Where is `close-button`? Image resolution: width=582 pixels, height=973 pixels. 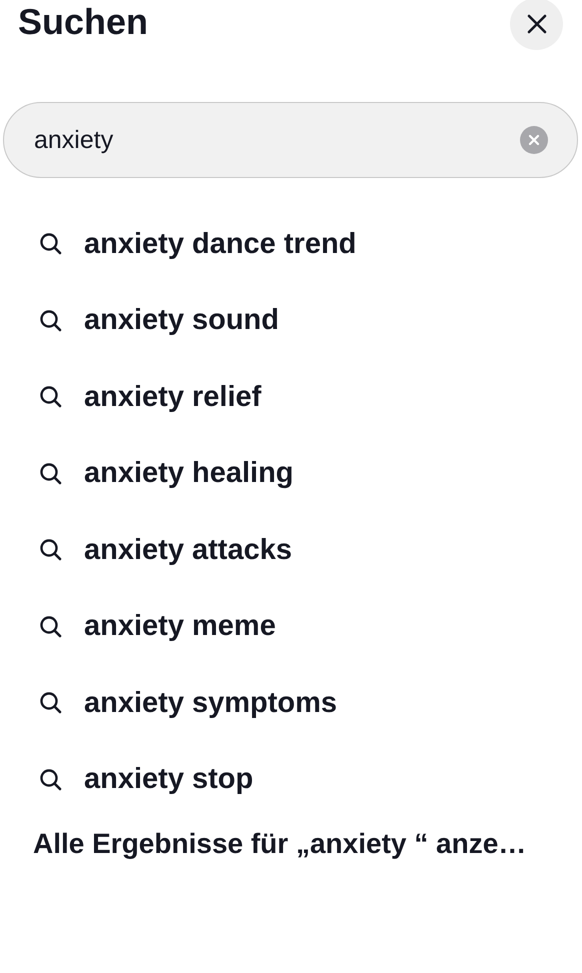
close-button is located at coordinates (536, 25).